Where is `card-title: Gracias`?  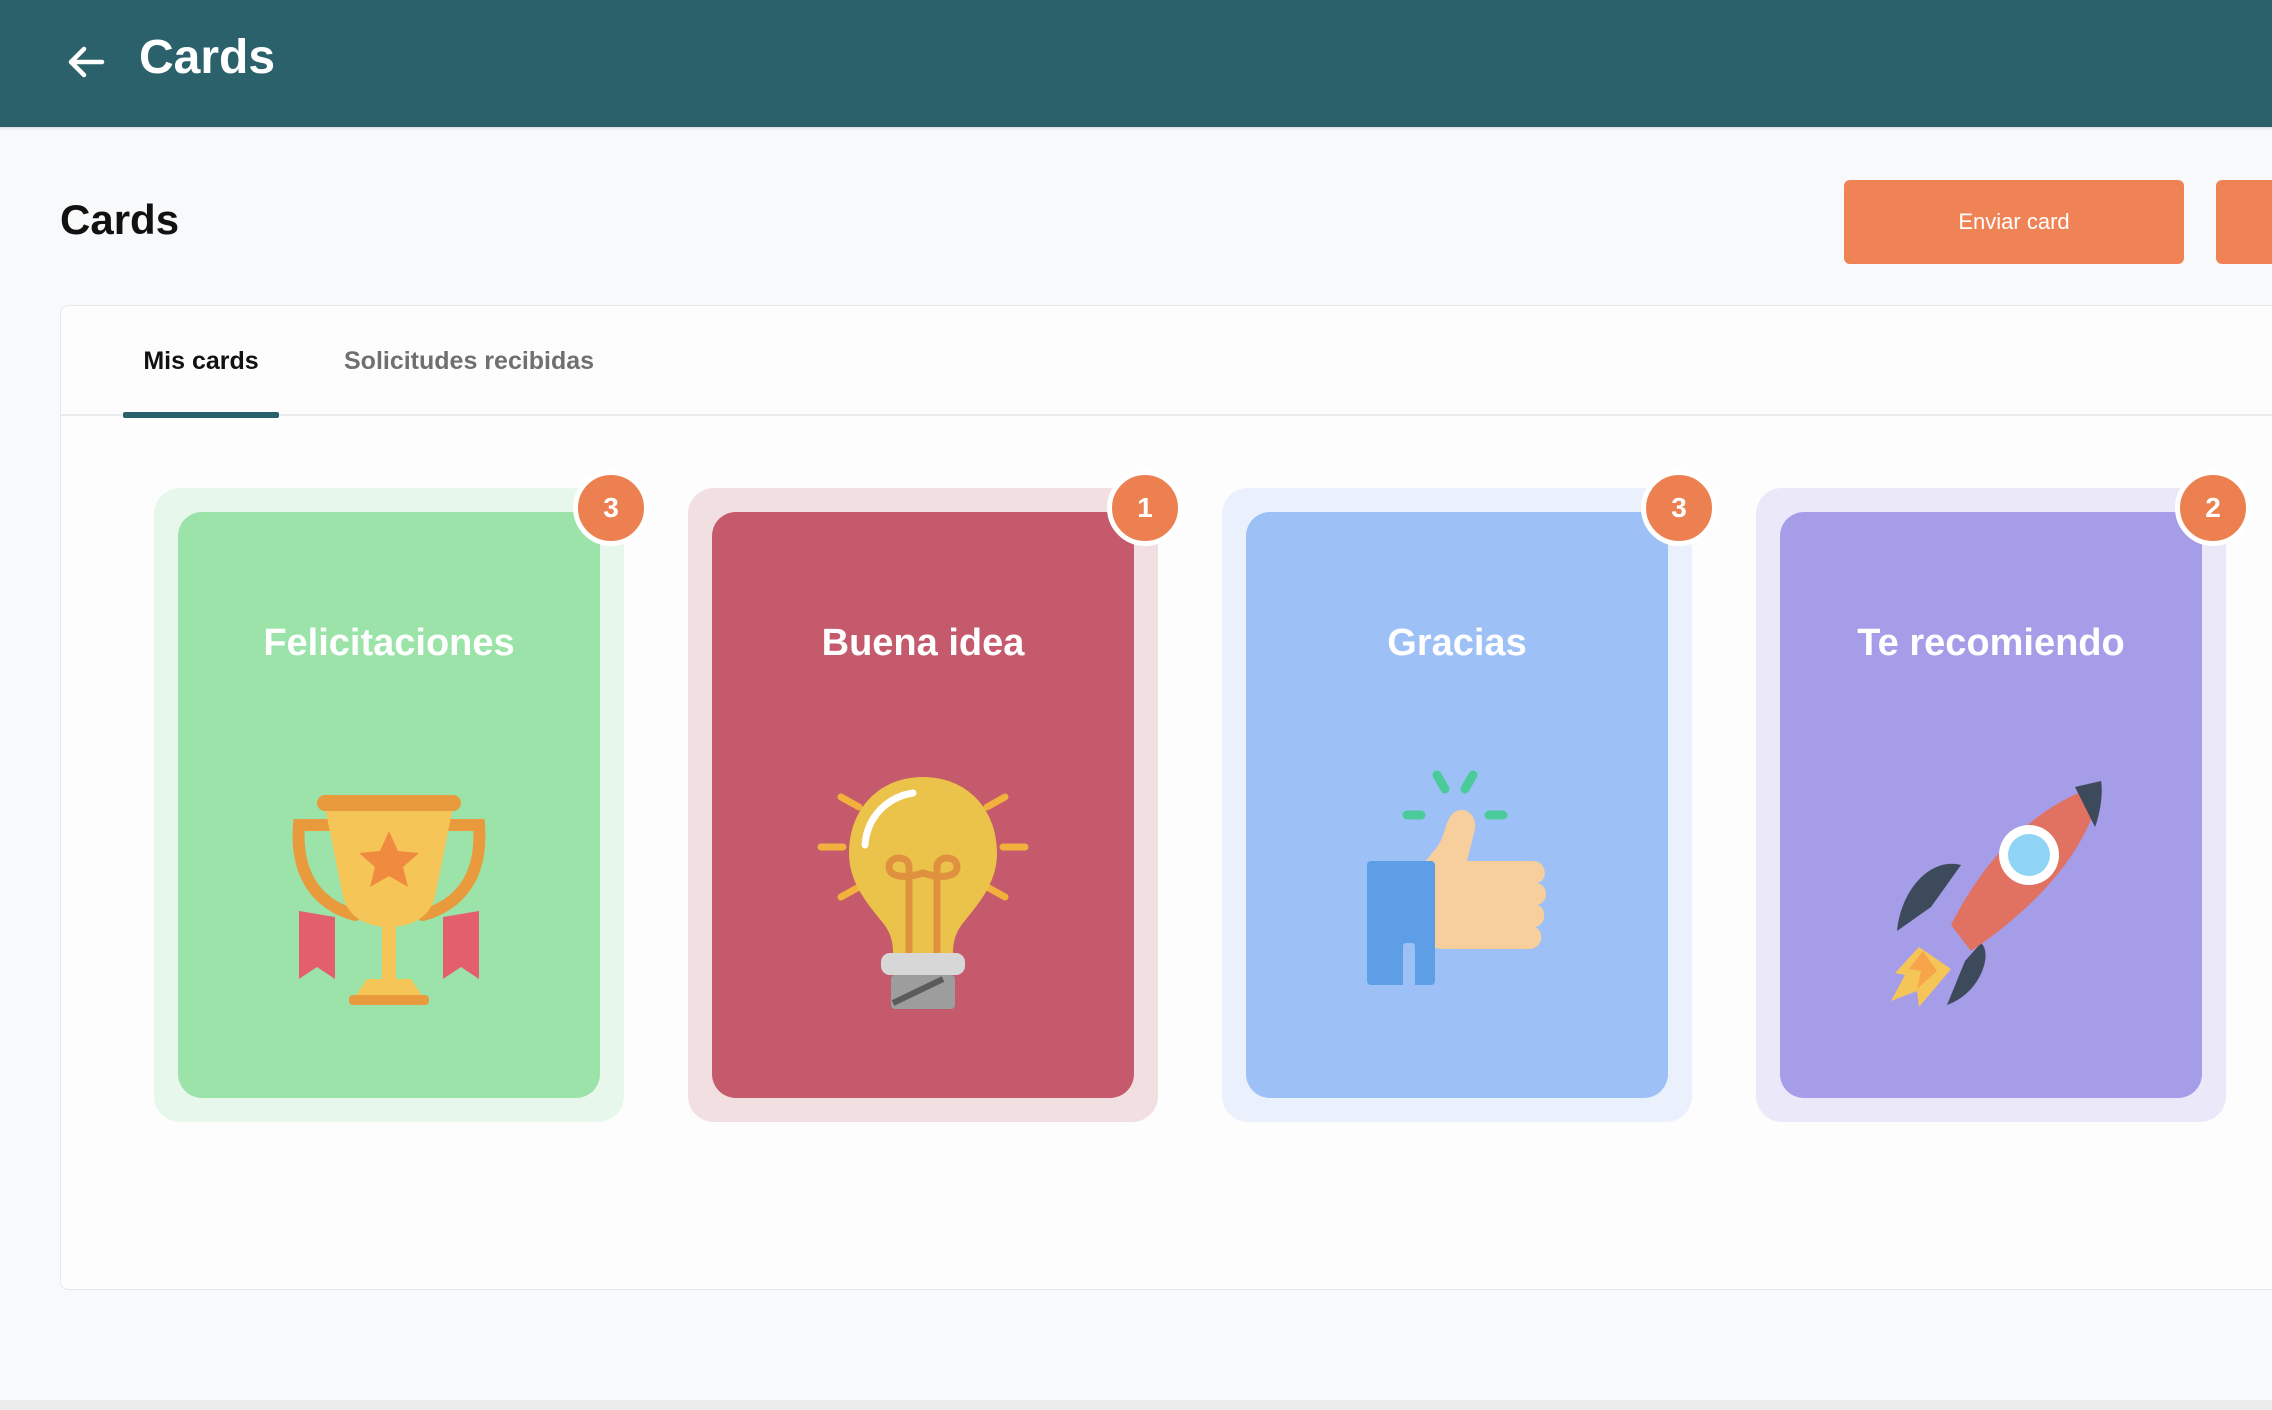
card-title: Gracias is located at coordinates (1457, 643).